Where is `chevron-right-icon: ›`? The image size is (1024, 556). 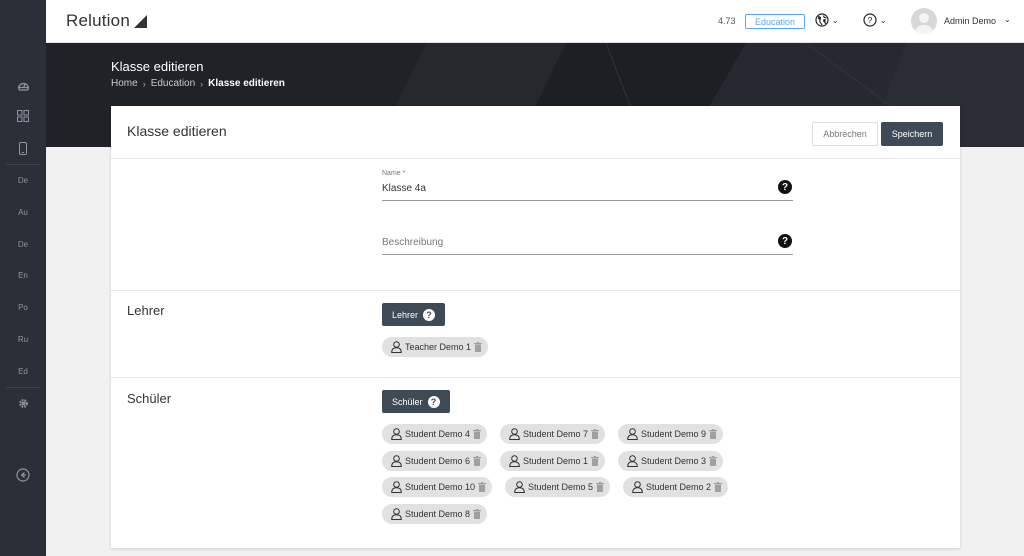
chevron-right-icon: › is located at coordinates (144, 83).